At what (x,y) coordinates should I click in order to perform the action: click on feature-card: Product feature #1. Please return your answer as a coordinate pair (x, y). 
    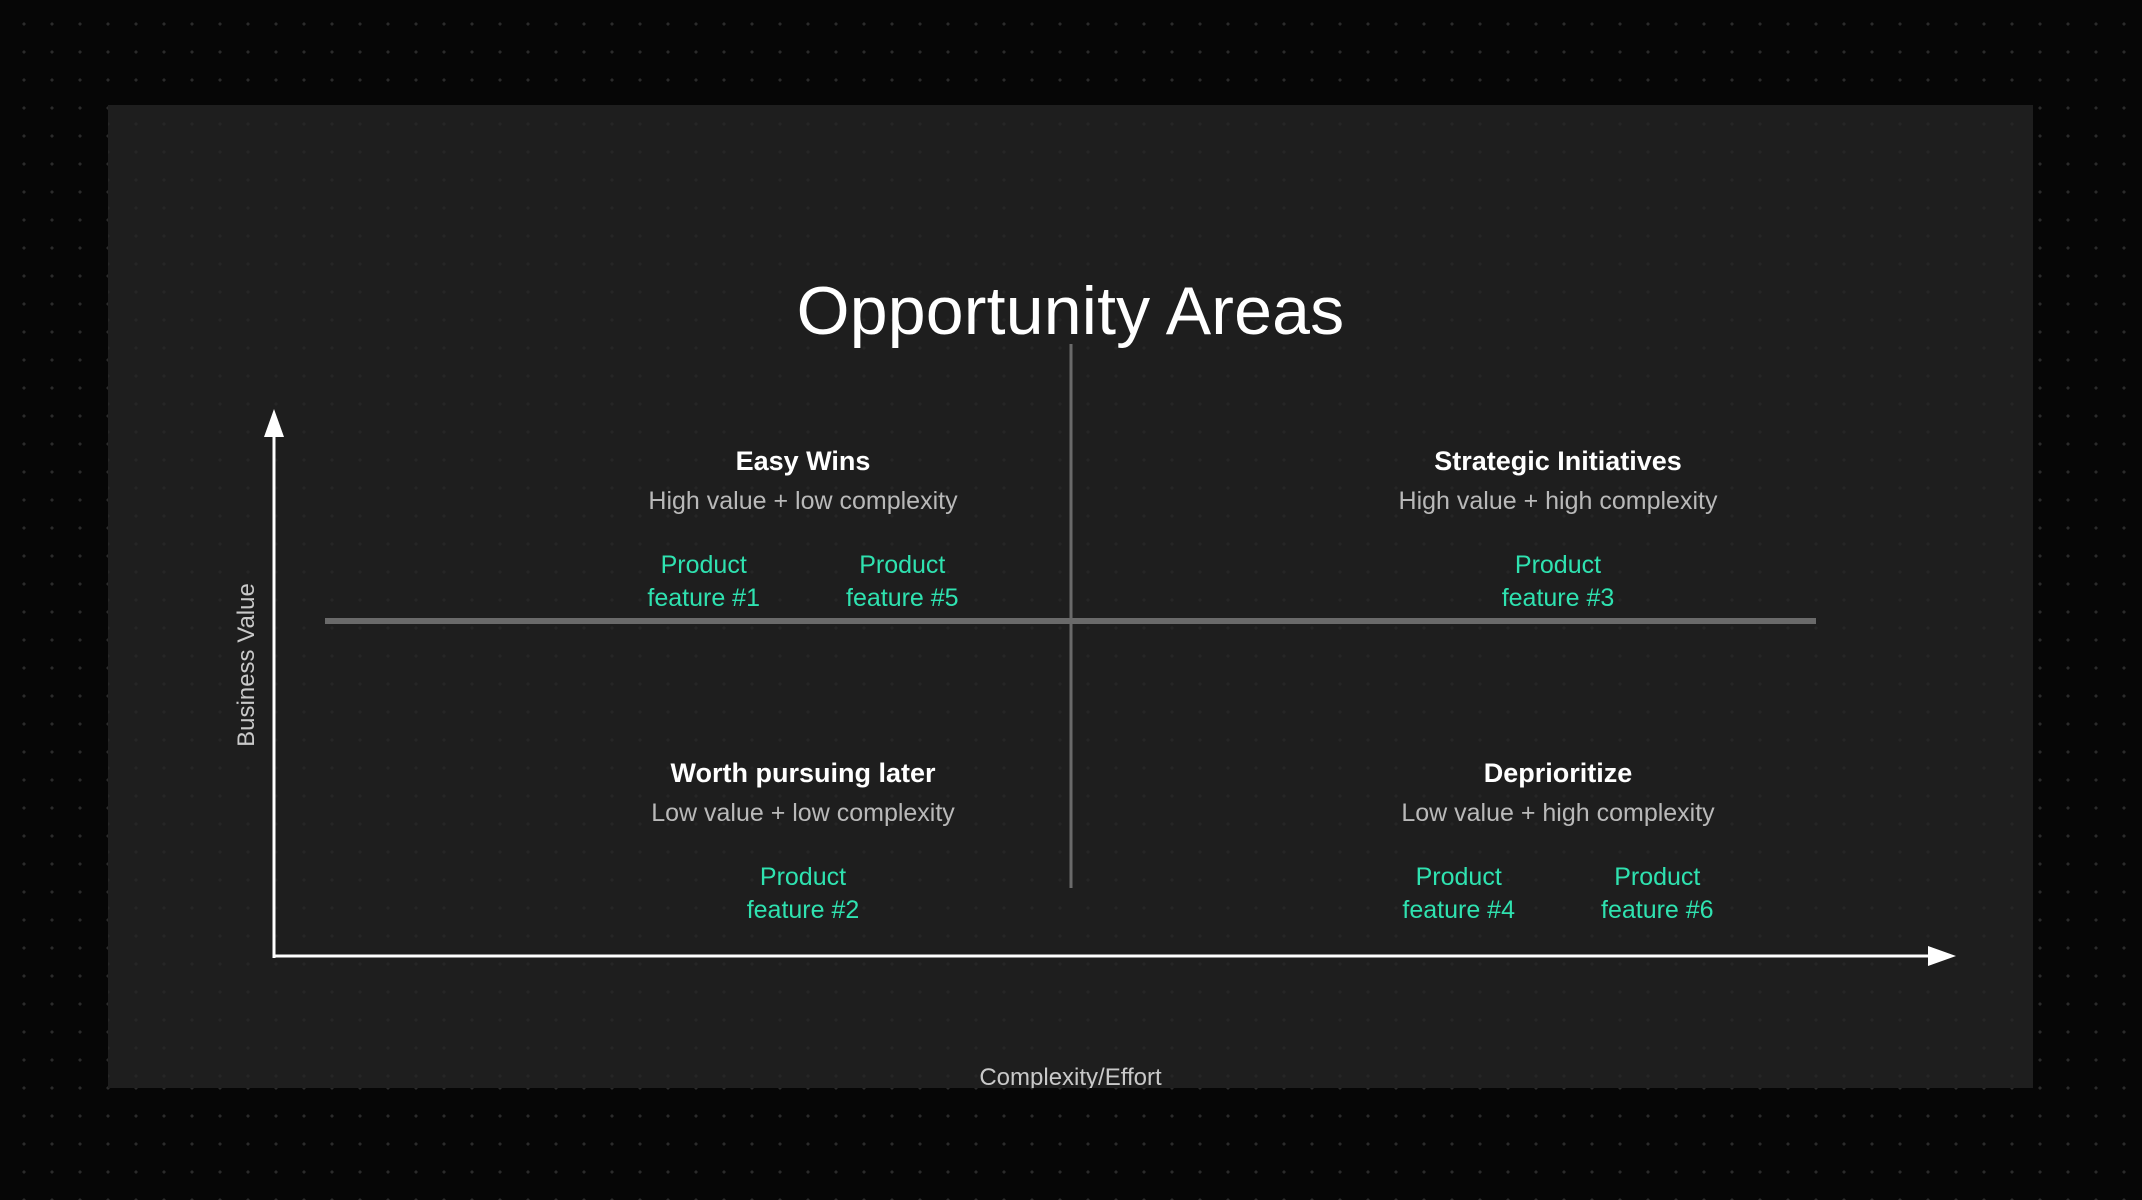
    Looking at the image, I should click on (703, 582).